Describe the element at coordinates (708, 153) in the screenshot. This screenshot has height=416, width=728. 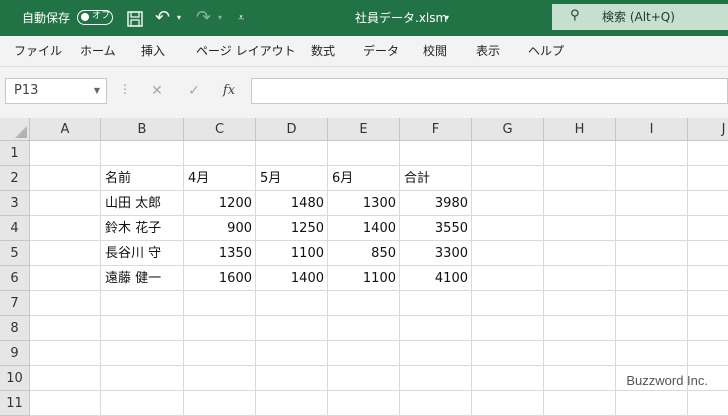
I see `cell-J1` at that location.